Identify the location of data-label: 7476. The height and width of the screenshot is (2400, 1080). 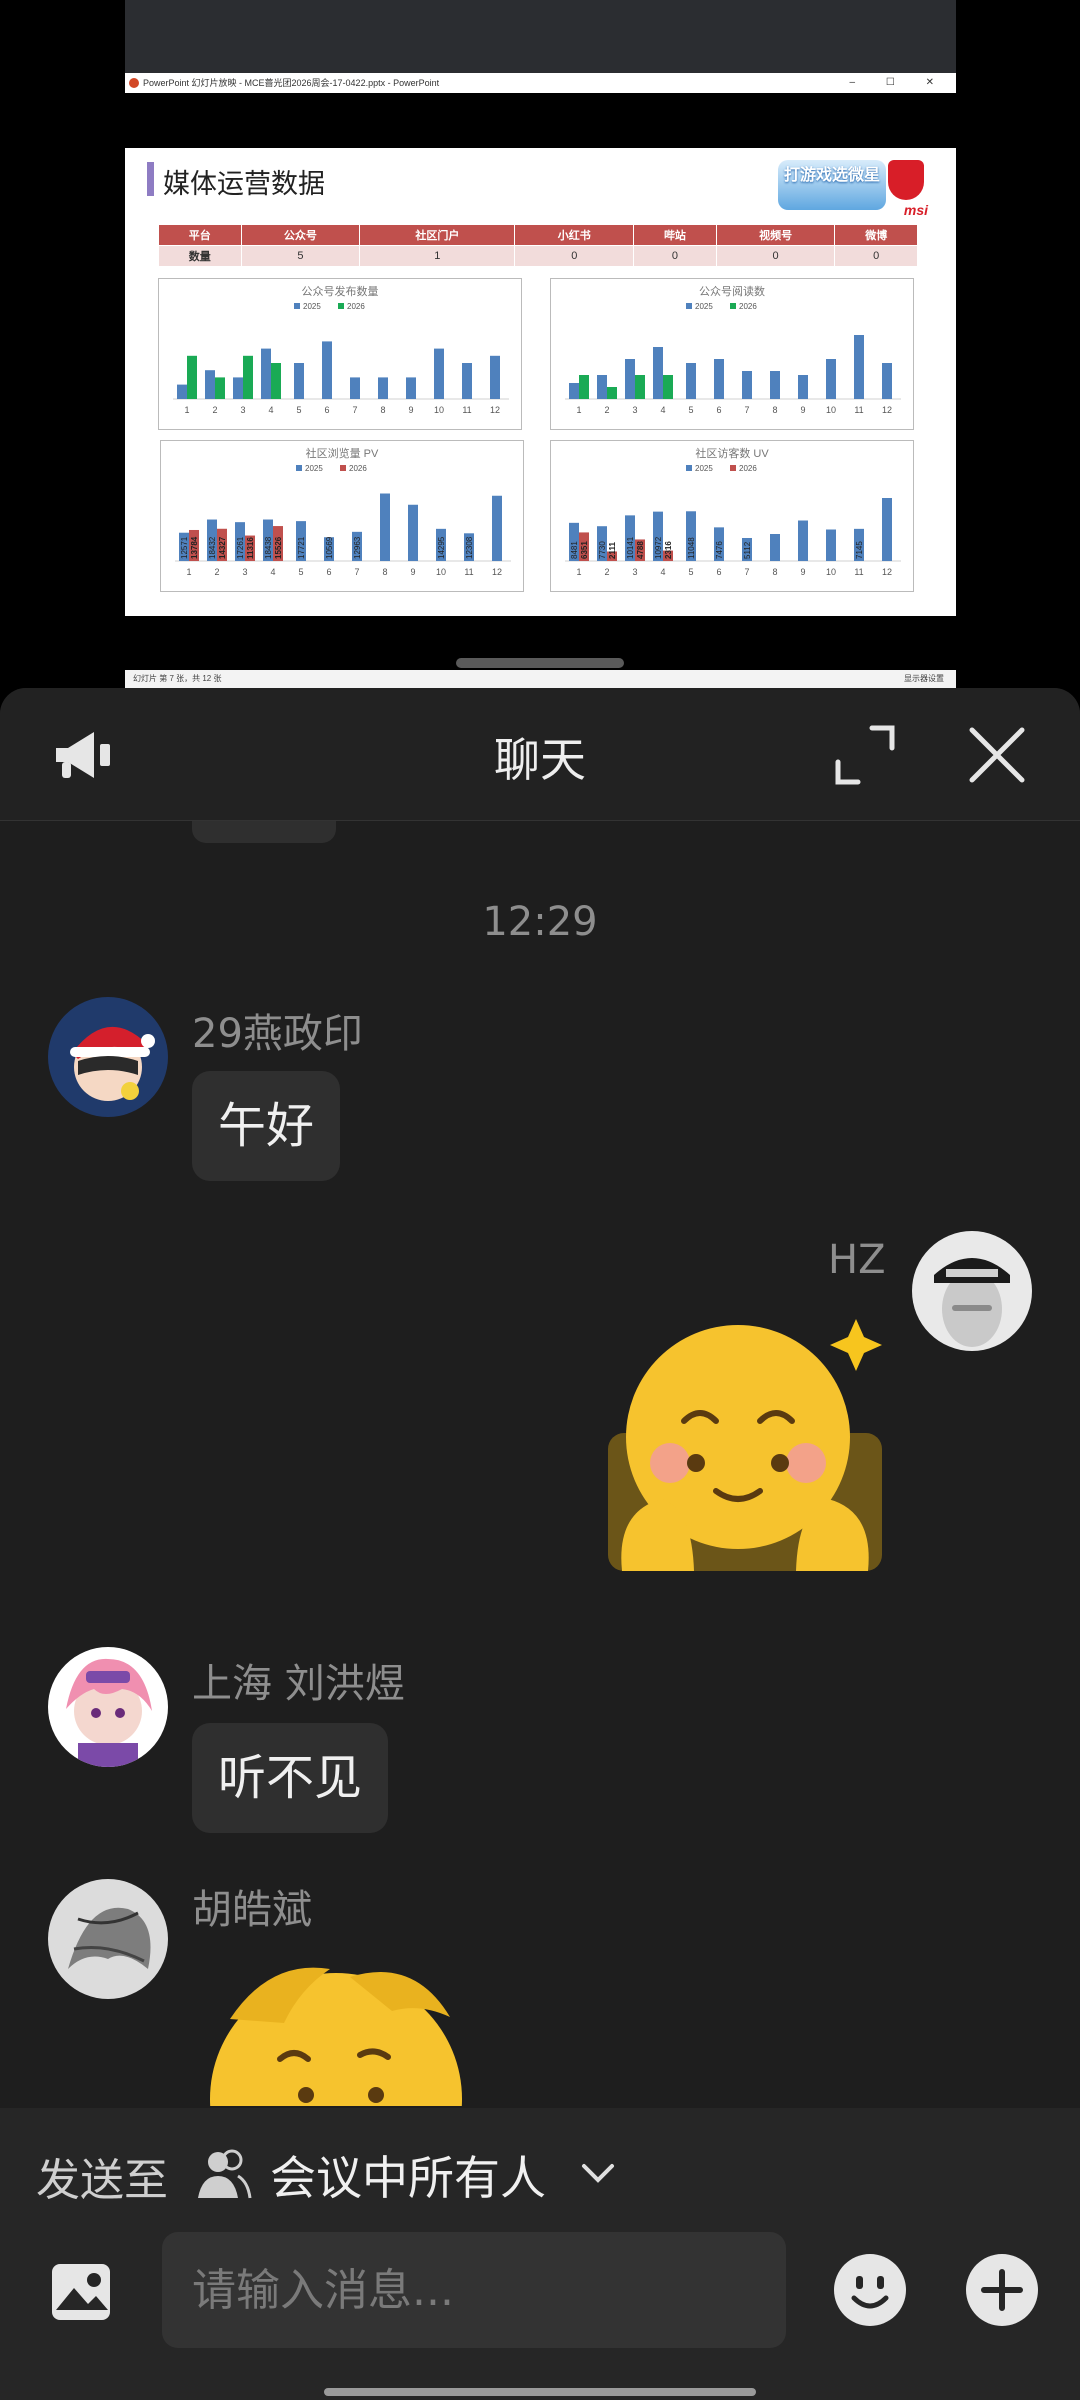
(719, 550).